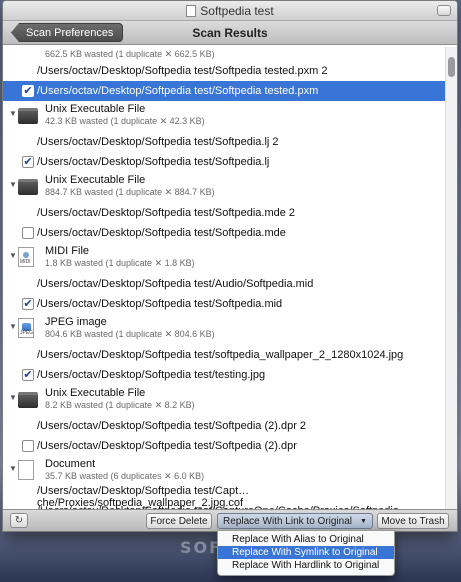 The width and height of the screenshot is (461, 582). What do you see at coordinates (191, 10) in the screenshot?
I see `document-icon` at bounding box center [191, 10].